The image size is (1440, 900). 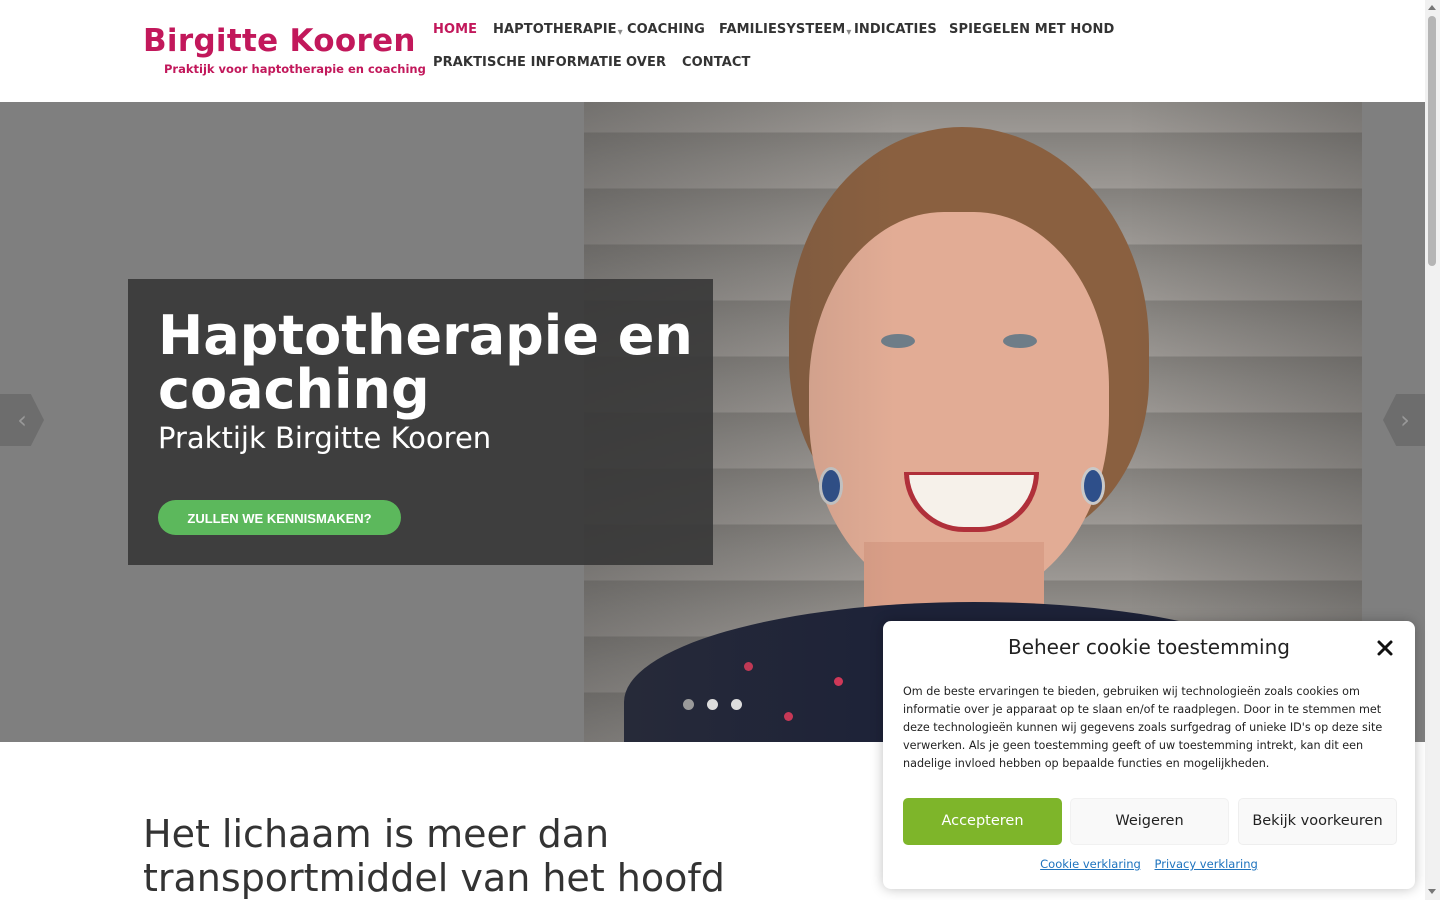 What do you see at coordinates (1090, 864) in the screenshot?
I see `cookie-statement-link: Cookie verklaring` at bounding box center [1090, 864].